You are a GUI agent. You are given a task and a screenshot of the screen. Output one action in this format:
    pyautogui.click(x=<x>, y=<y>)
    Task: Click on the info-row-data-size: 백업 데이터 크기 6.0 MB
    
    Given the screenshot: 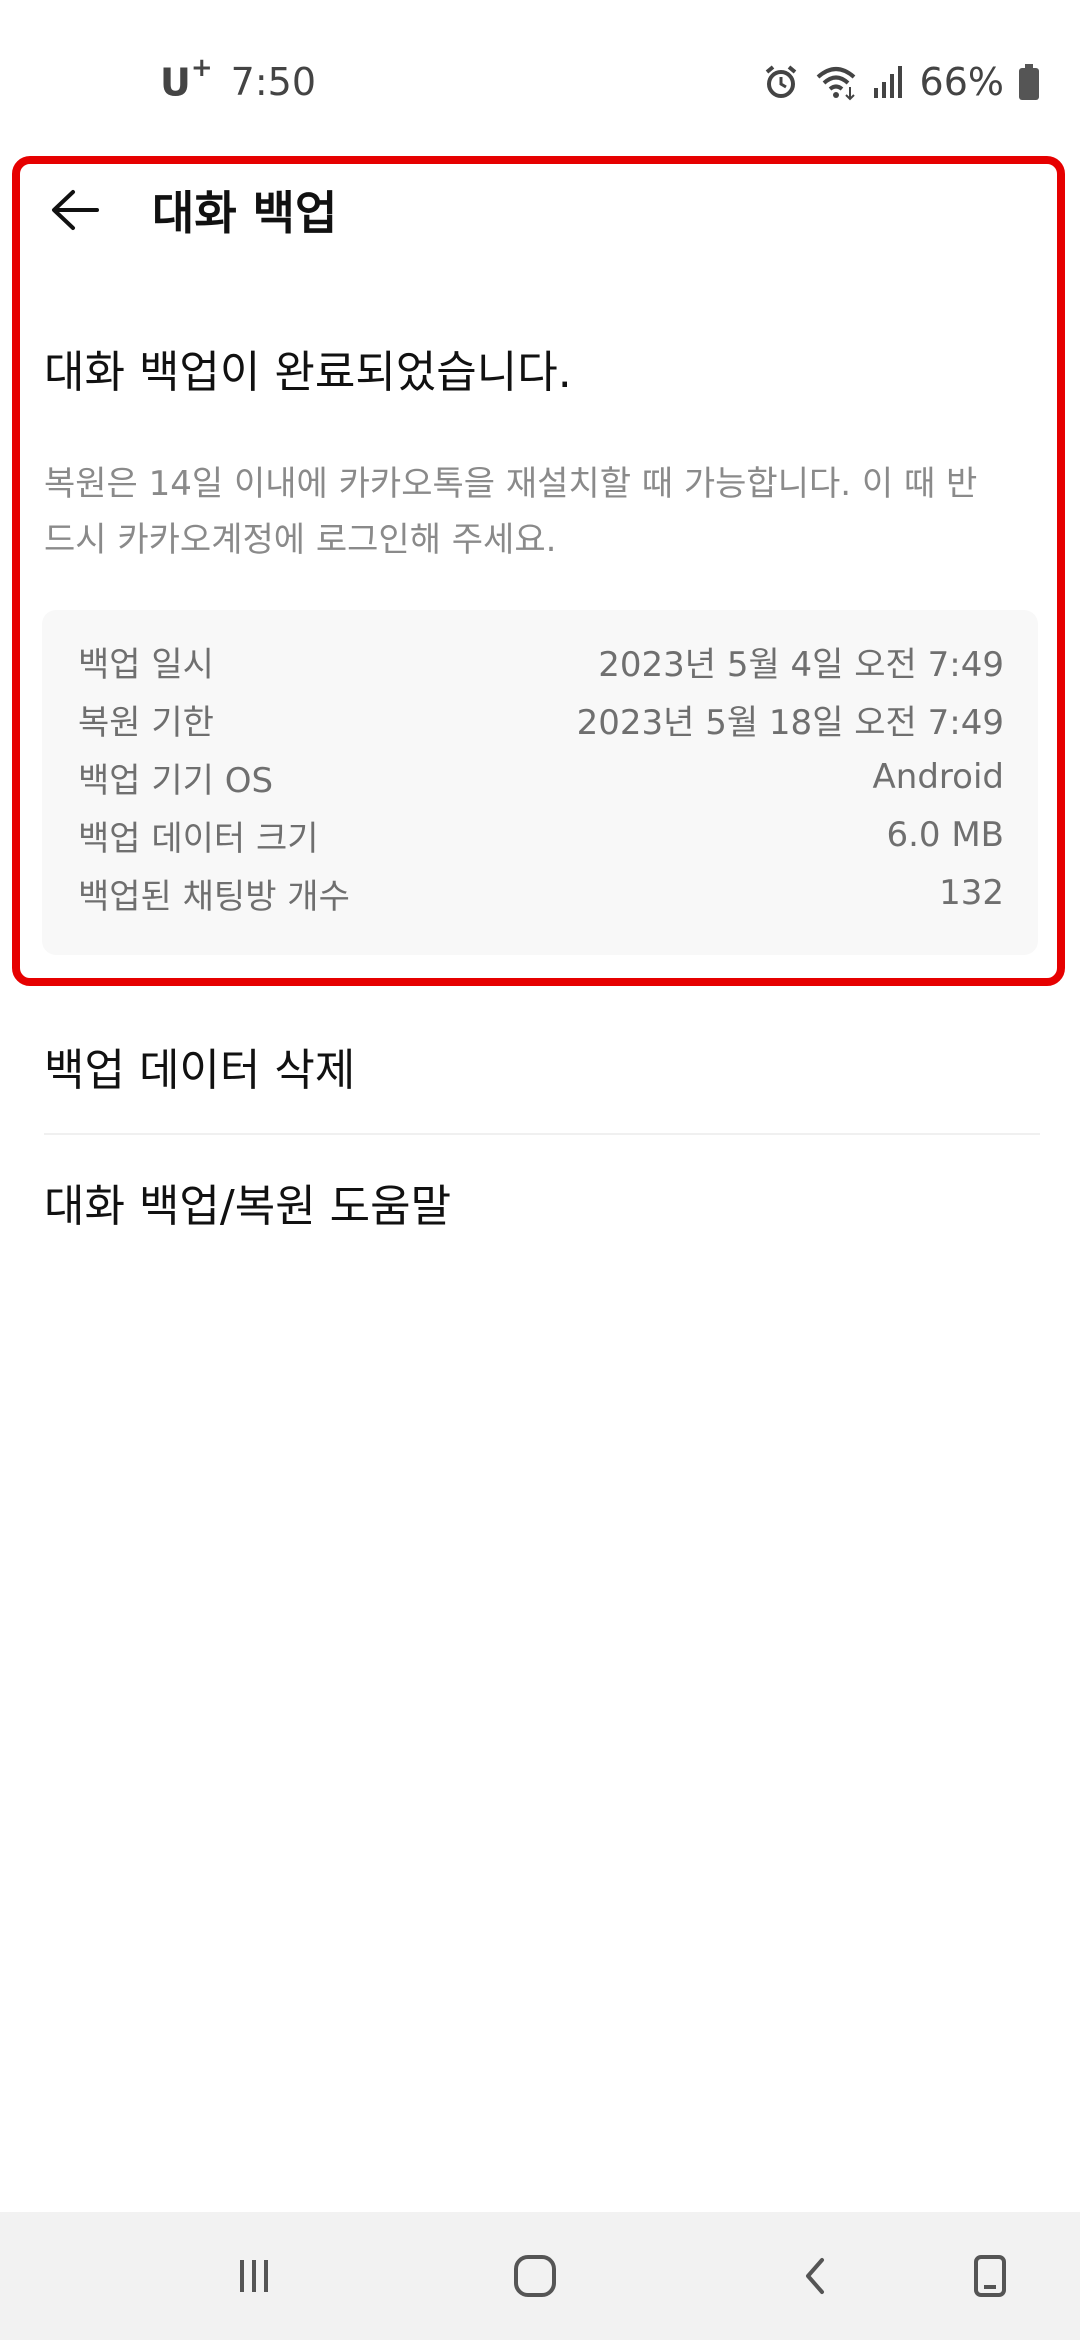 What is the action you would take?
    pyautogui.click(x=541, y=835)
    